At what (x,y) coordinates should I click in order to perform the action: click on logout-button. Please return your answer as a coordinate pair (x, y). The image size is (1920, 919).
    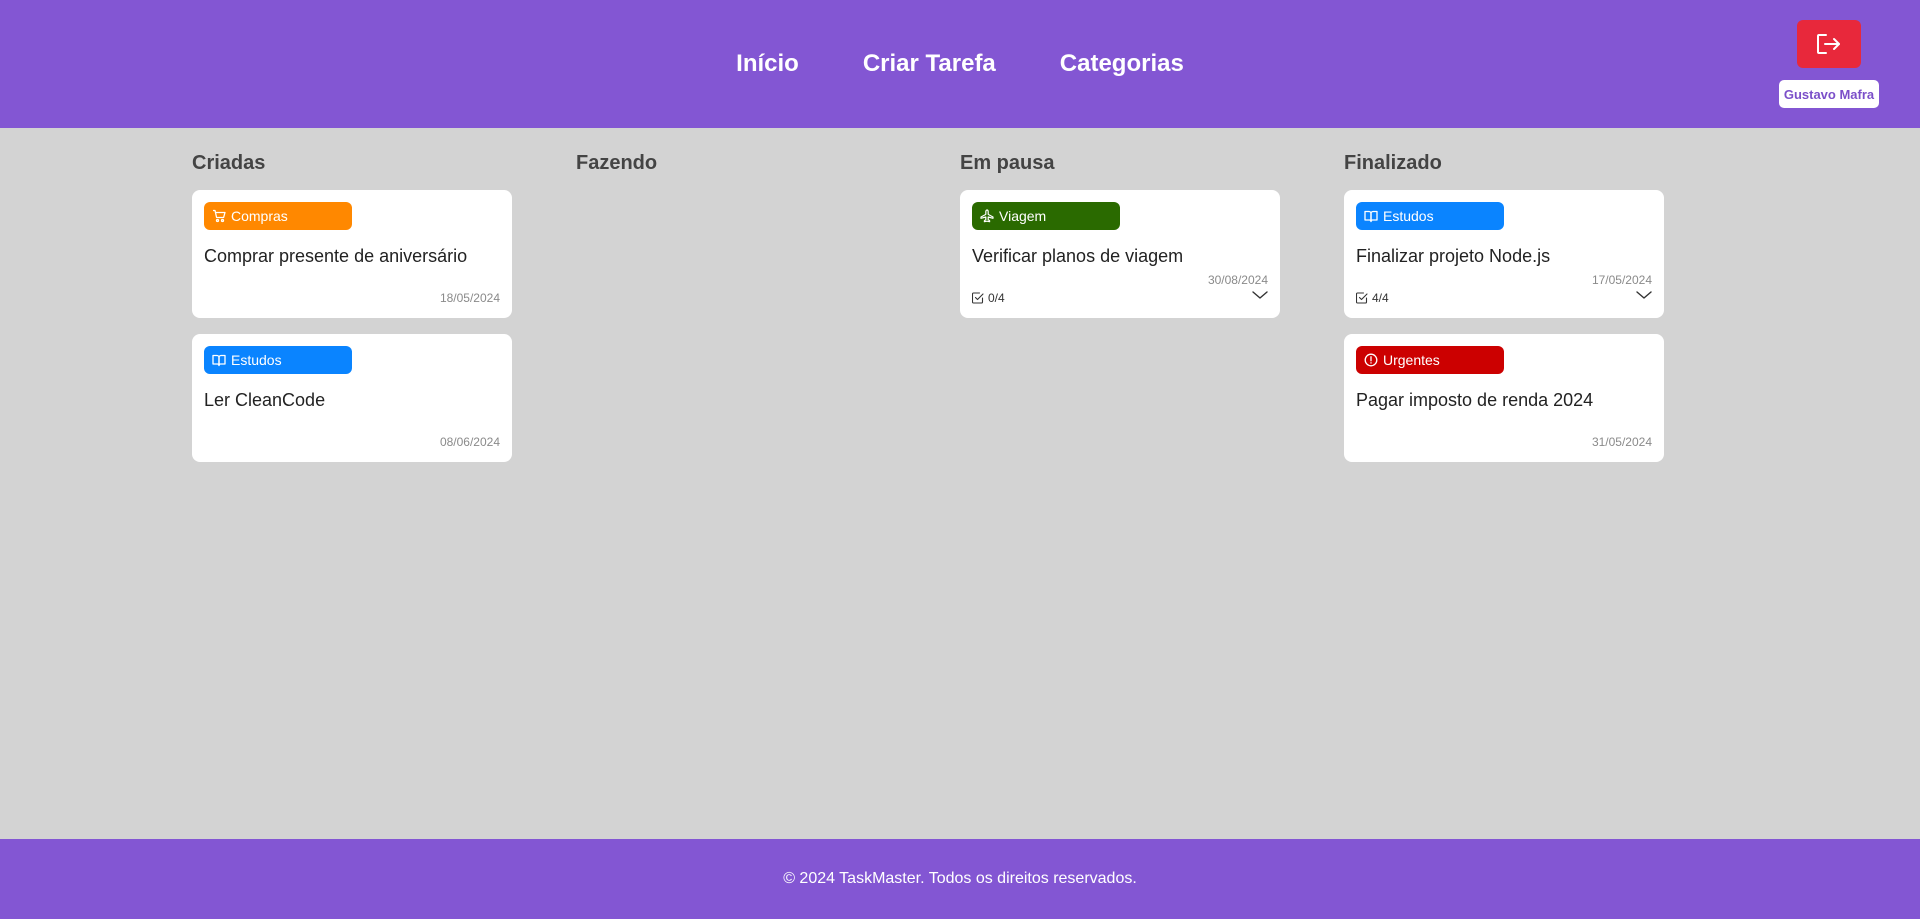
    Looking at the image, I should click on (1829, 44).